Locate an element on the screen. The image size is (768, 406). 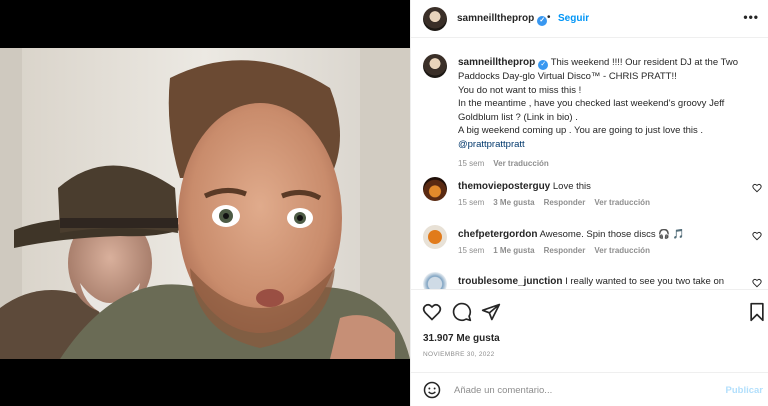
bookmark-icon is located at coordinates (757, 312).